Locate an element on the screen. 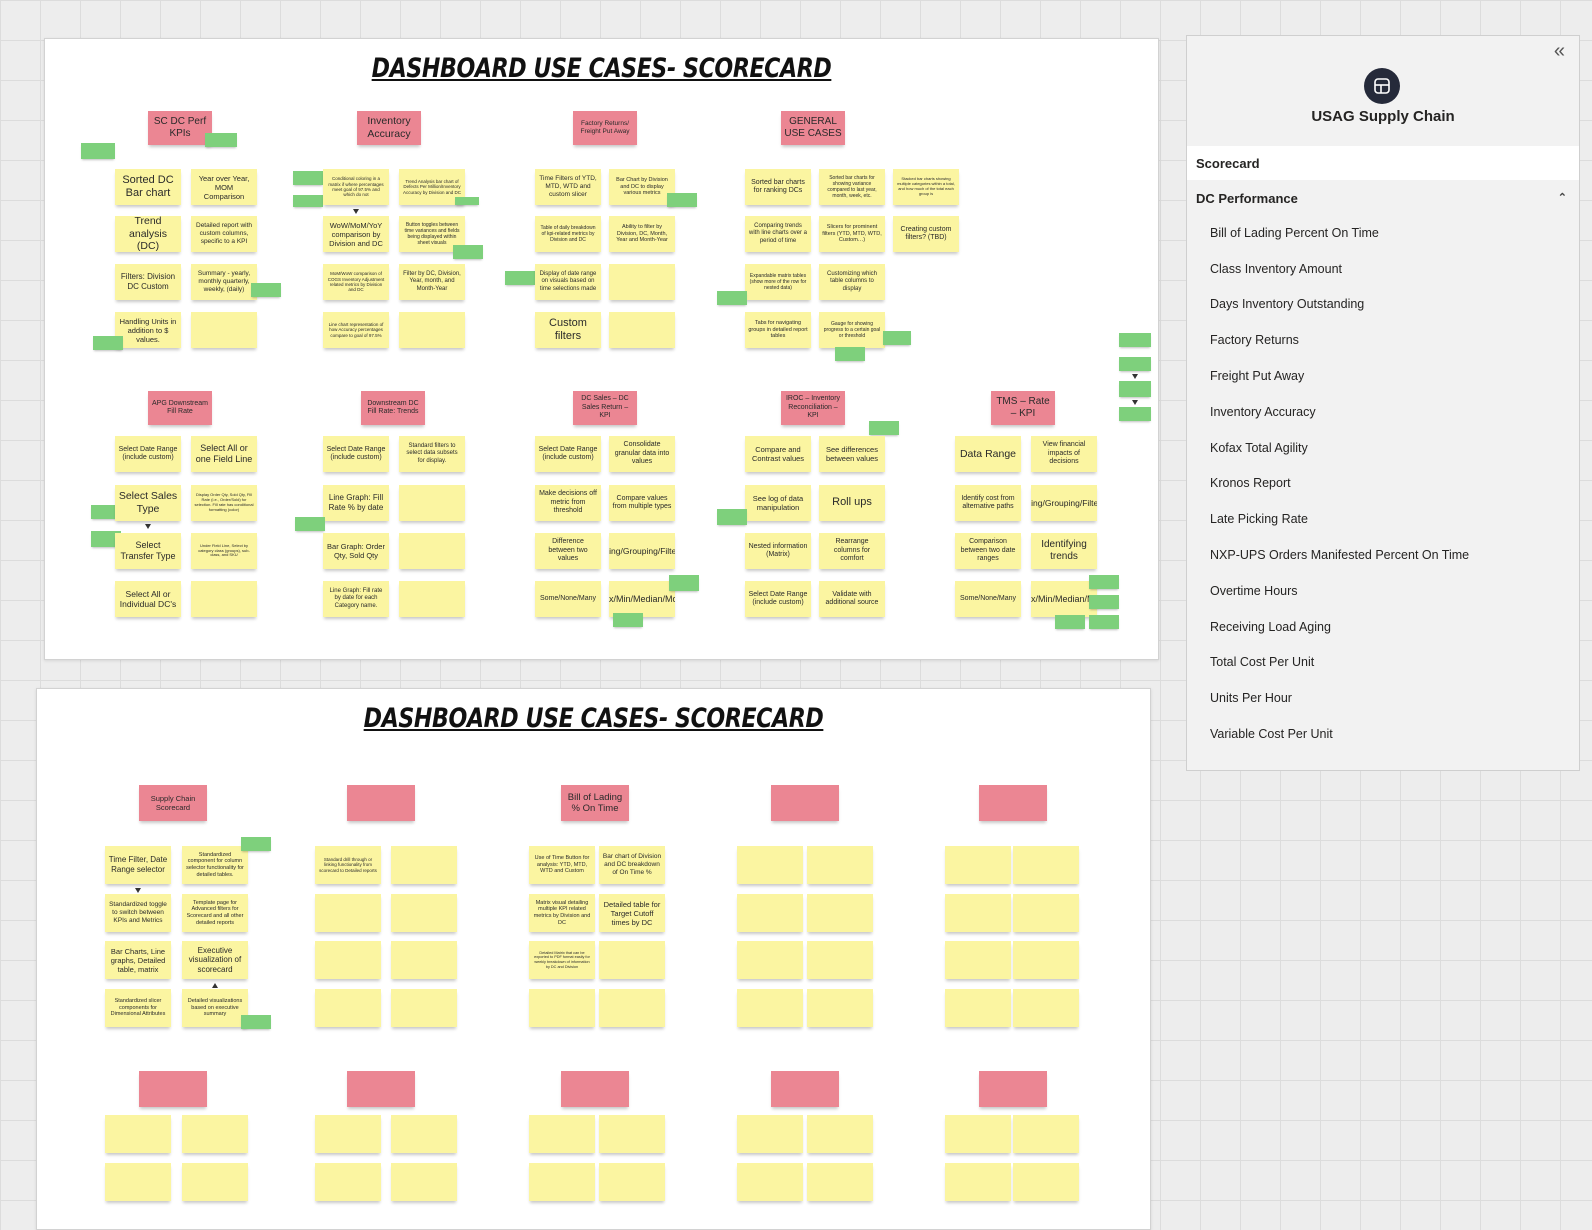 The image size is (1592, 1230). nav-item: Class Inventory Amount is located at coordinates (1383, 269).